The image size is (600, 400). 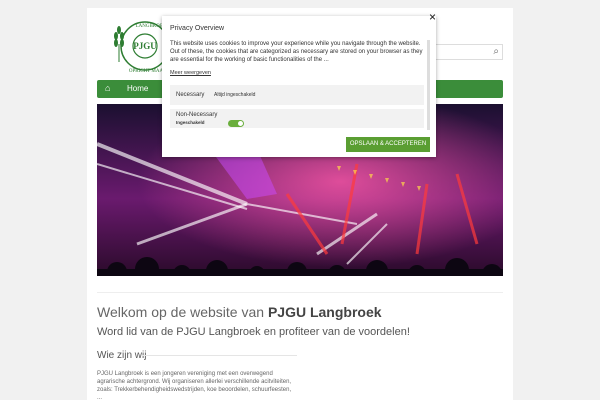 What do you see at coordinates (137, 88) in the screenshot?
I see `nav-item-home: Home` at bounding box center [137, 88].